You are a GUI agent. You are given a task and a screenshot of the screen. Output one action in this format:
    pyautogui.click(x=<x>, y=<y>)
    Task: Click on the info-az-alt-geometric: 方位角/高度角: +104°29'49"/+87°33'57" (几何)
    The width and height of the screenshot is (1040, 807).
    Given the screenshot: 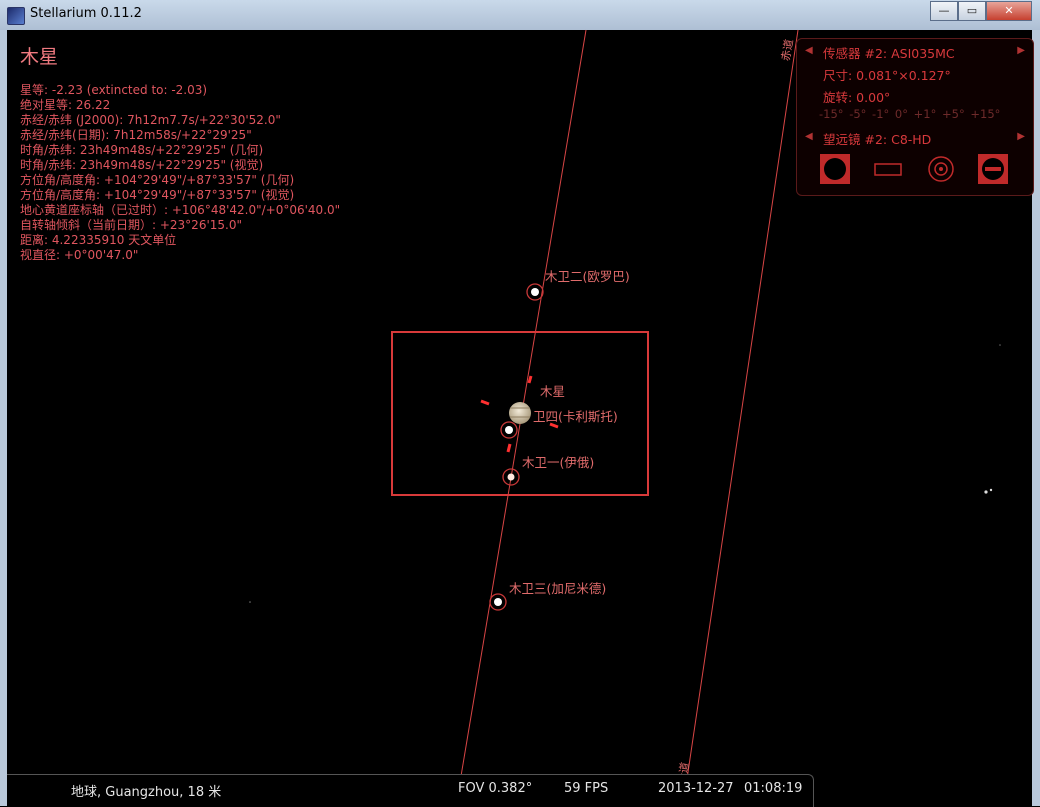 What is the action you would take?
    pyautogui.click(x=157, y=180)
    